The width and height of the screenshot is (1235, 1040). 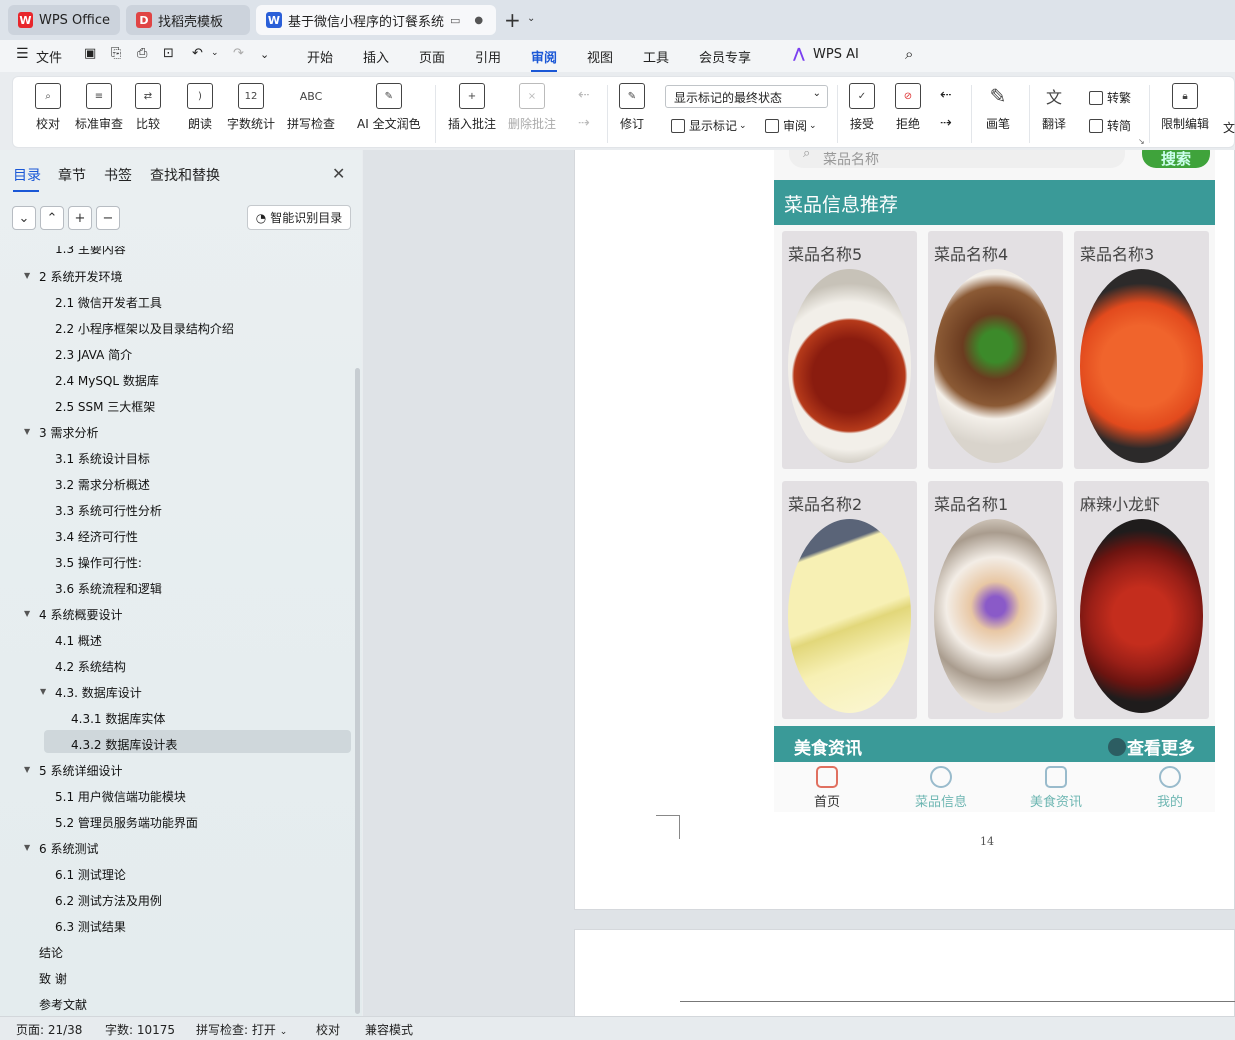 I want to click on toc-item: 2.1 微信开发者工具, so click(x=108, y=302).